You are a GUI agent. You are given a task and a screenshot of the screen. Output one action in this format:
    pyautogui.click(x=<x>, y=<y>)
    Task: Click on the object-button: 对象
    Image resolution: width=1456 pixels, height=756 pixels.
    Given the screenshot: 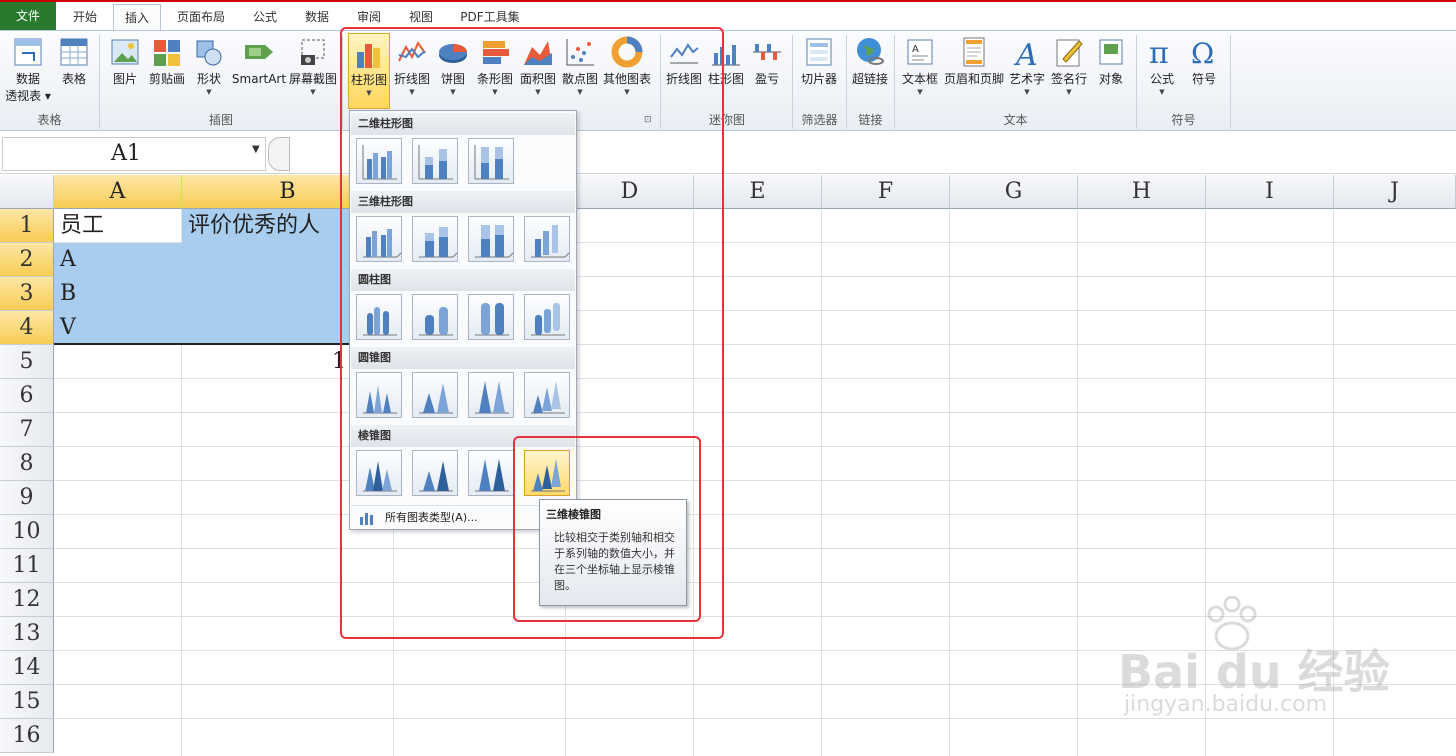 What is the action you would take?
    pyautogui.click(x=1111, y=60)
    